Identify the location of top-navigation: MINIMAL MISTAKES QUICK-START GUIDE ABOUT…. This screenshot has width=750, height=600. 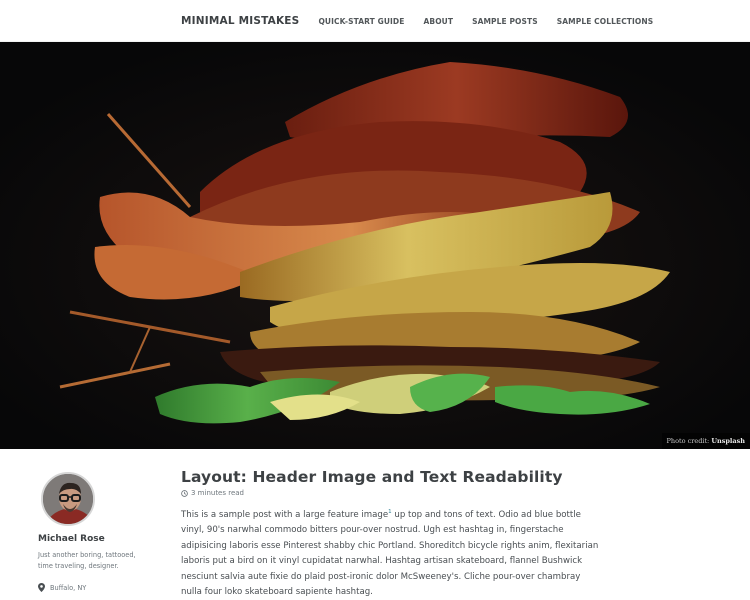
(426, 21).